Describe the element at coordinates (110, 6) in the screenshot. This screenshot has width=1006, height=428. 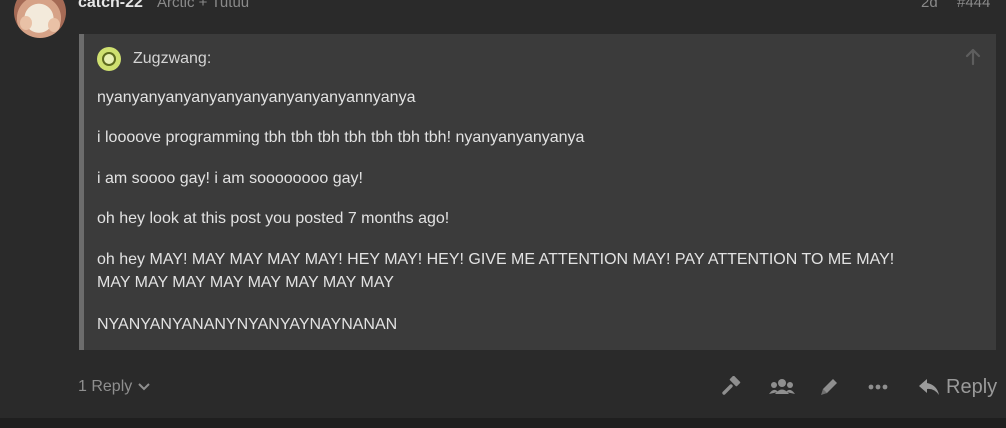
I see `username: catch-22` at that location.